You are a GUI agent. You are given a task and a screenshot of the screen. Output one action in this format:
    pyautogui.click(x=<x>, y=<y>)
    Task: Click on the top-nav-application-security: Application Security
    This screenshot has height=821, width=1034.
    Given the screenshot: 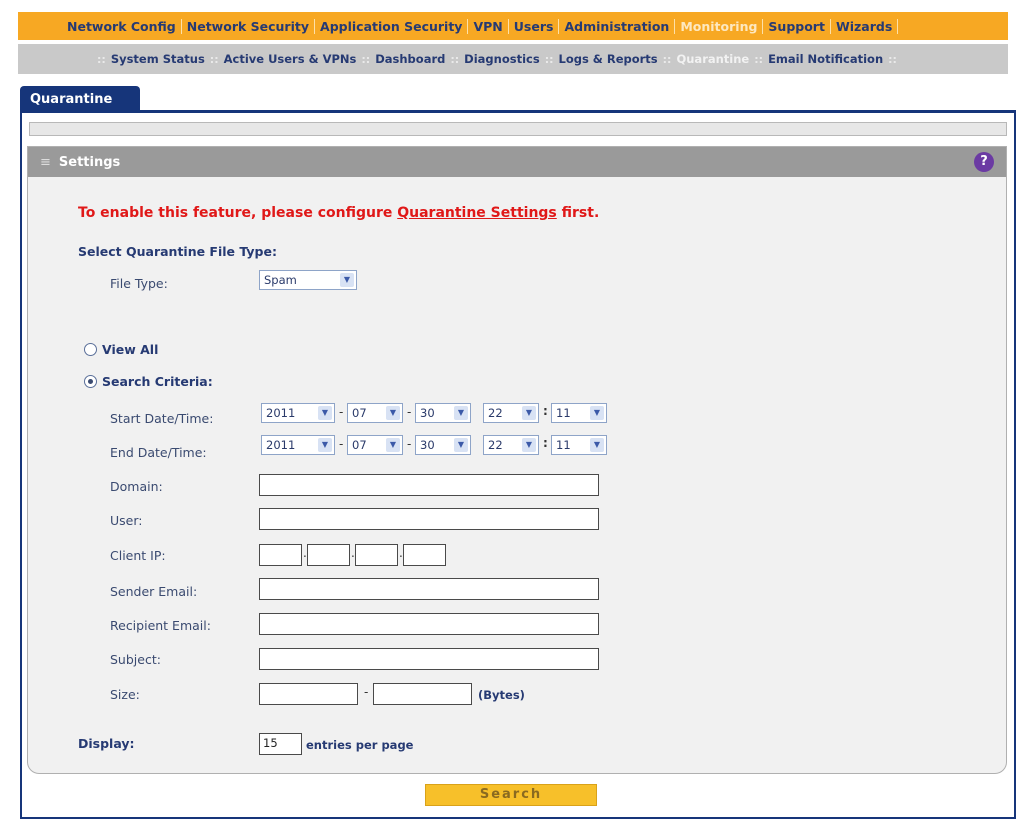 What is the action you would take?
    pyautogui.click(x=391, y=26)
    